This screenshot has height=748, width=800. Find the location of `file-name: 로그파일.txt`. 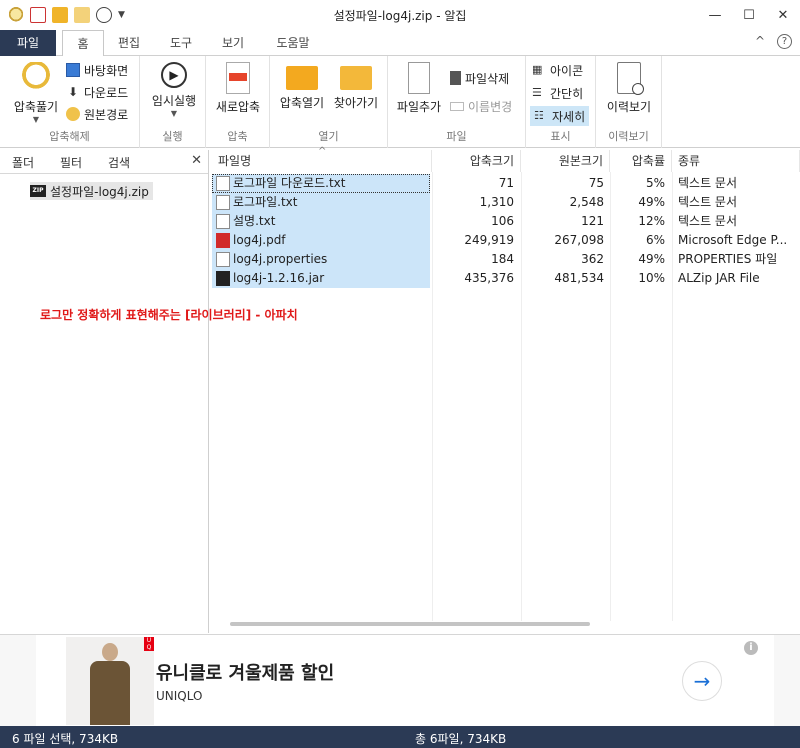

file-name: 로그파일.txt is located at coordinates (265, 202).